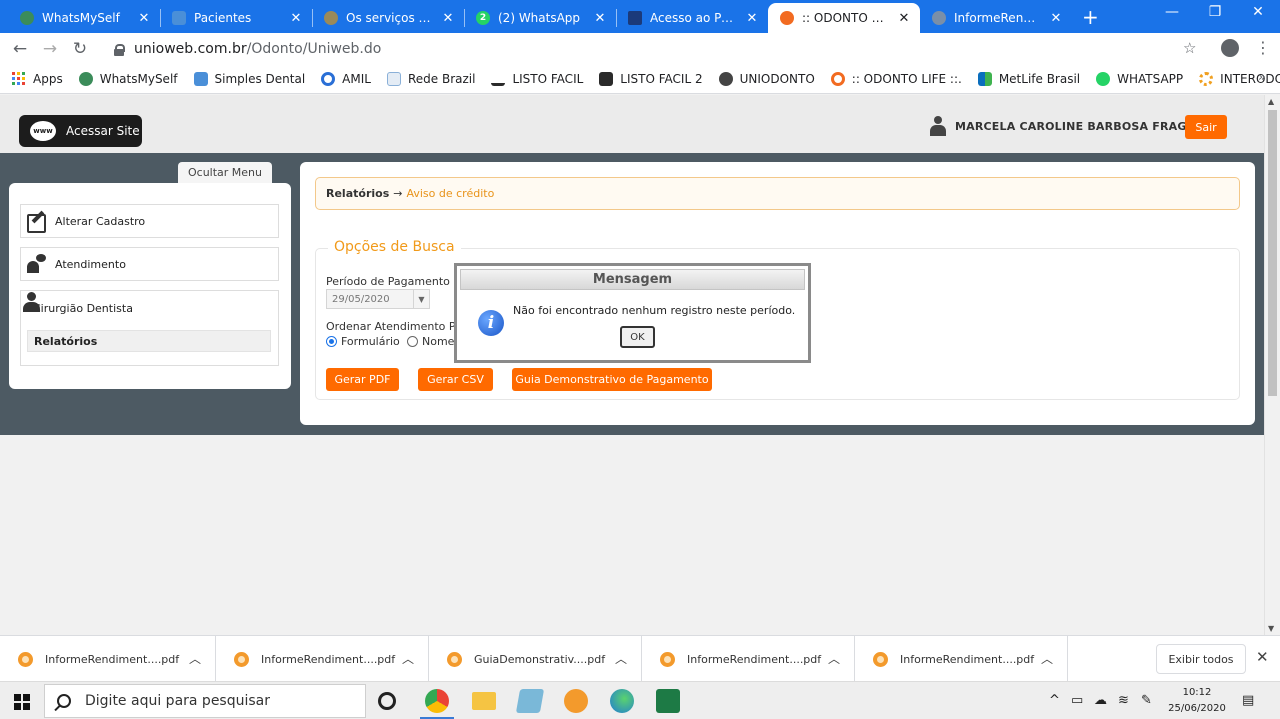 The width and height of the screenshot is (1280, 719). Describe the element at coordinates (1215, 12) in the screenshot. I see `restore-button: ❐` at that location.